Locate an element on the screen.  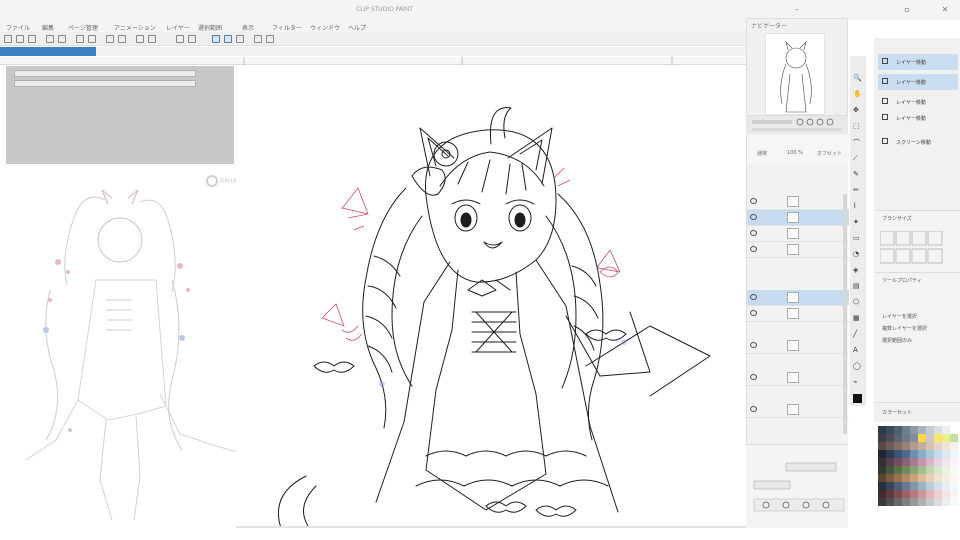
grid-icon is located at coordinates (152, 39).